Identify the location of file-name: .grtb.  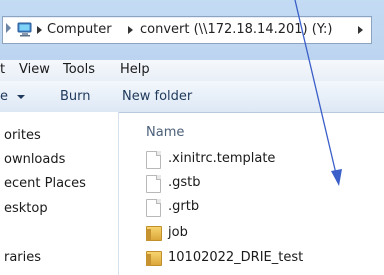
(184, 206).